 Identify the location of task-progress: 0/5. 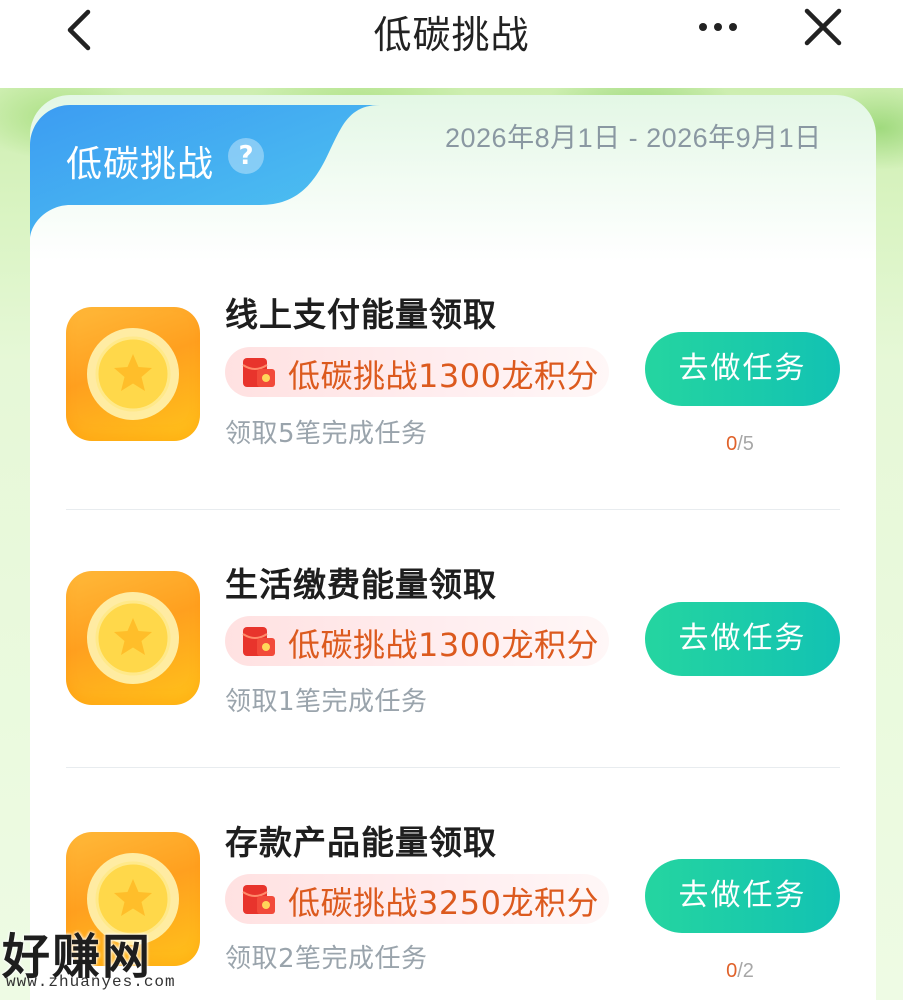
(740, 444).